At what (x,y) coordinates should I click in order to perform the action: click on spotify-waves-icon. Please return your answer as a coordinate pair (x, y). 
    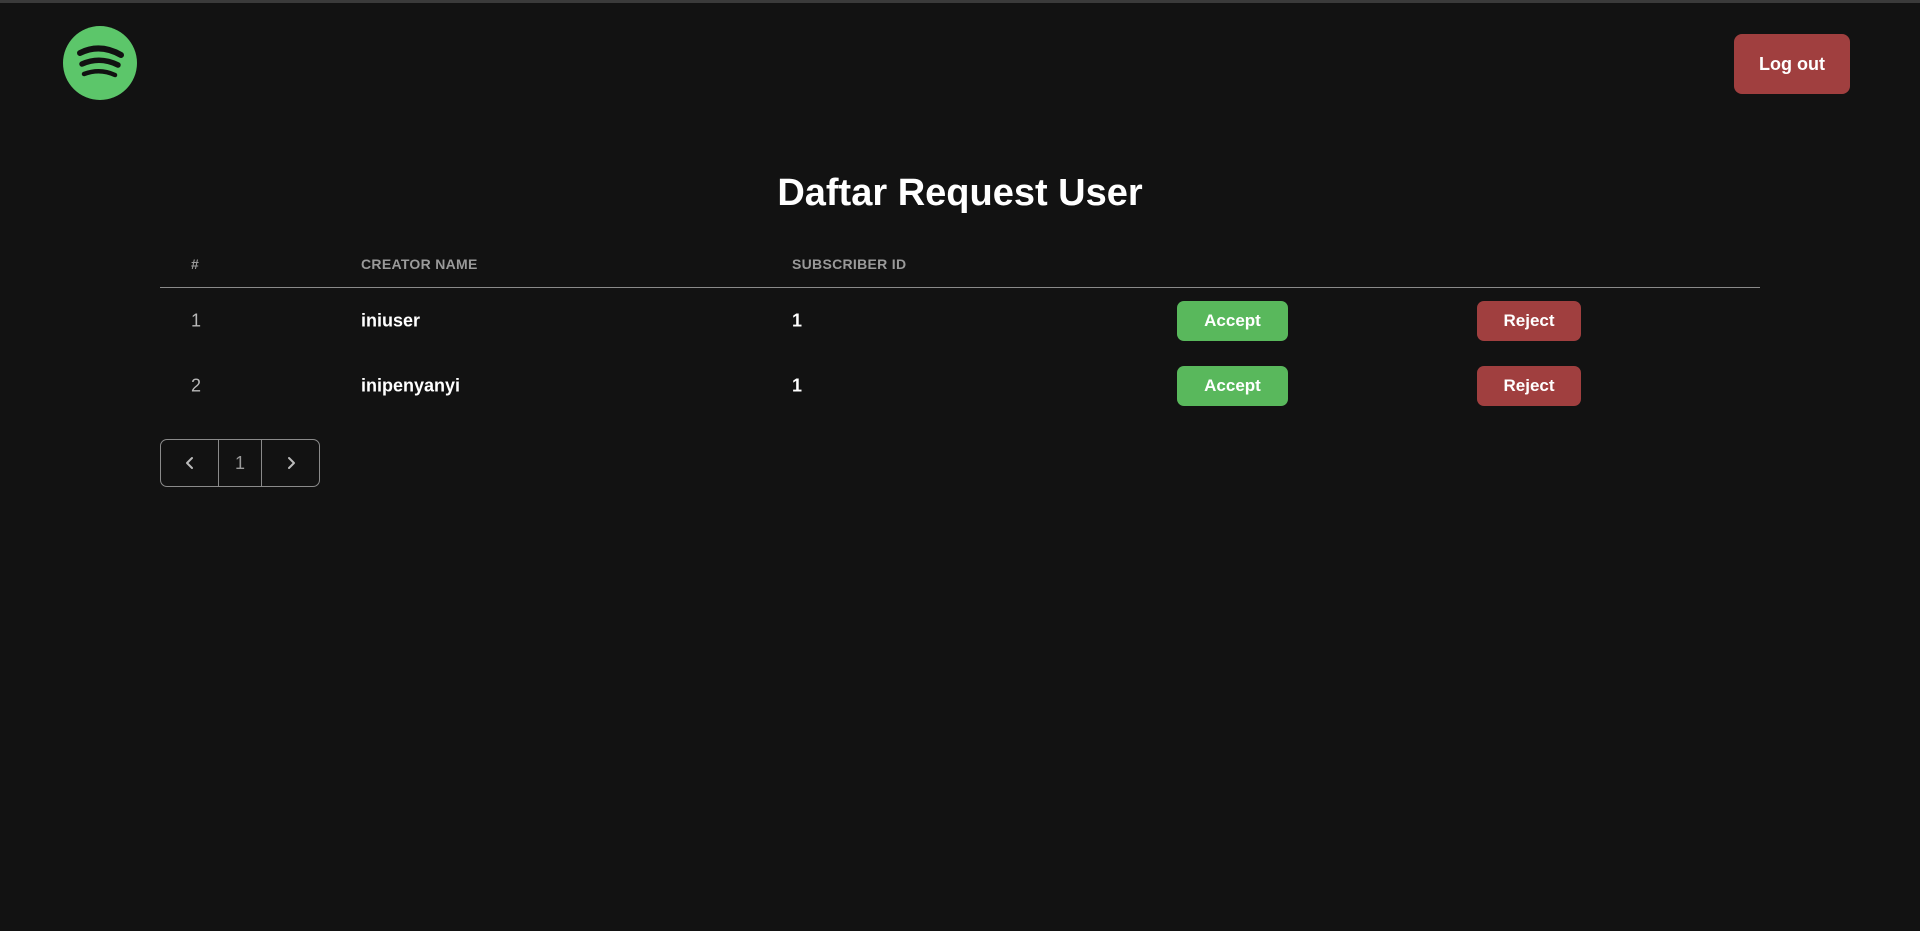
    Looking at the image, I should click on (100, 61).